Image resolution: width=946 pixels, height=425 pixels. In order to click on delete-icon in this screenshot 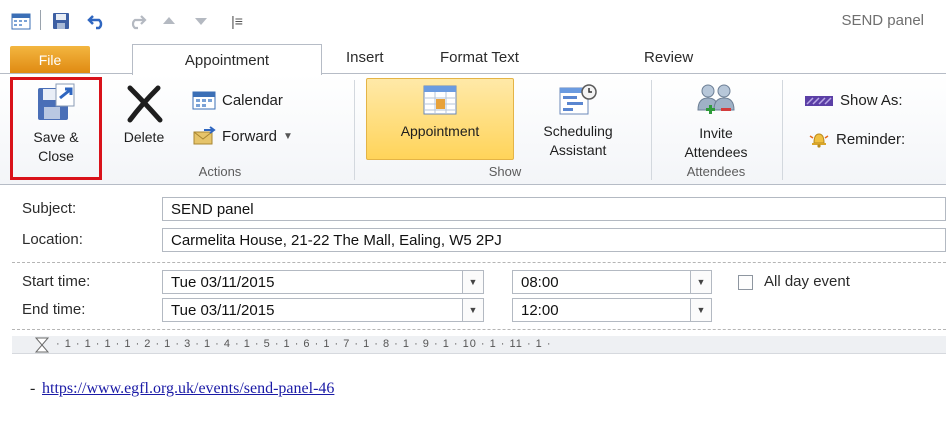, I will do `click(145, 104)`.